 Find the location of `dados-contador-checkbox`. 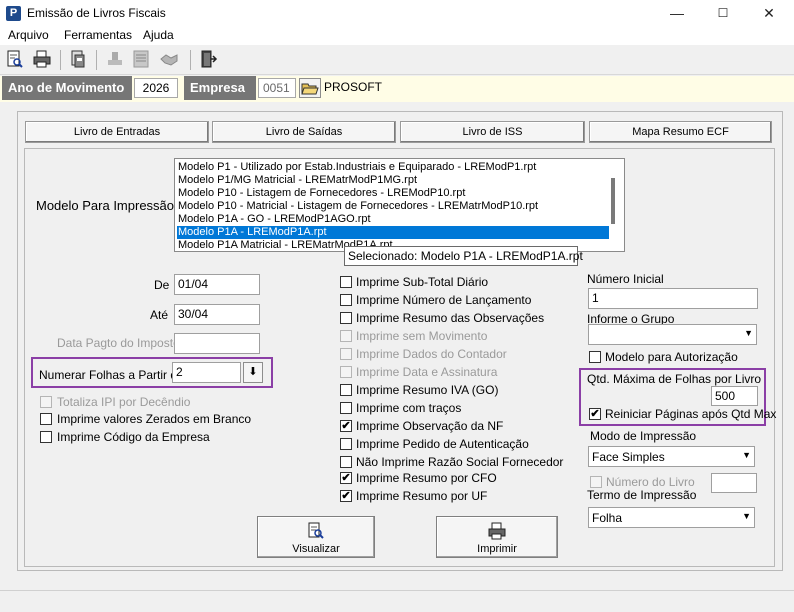

dados-contador-checkbox is located at coordinates (346, 354).